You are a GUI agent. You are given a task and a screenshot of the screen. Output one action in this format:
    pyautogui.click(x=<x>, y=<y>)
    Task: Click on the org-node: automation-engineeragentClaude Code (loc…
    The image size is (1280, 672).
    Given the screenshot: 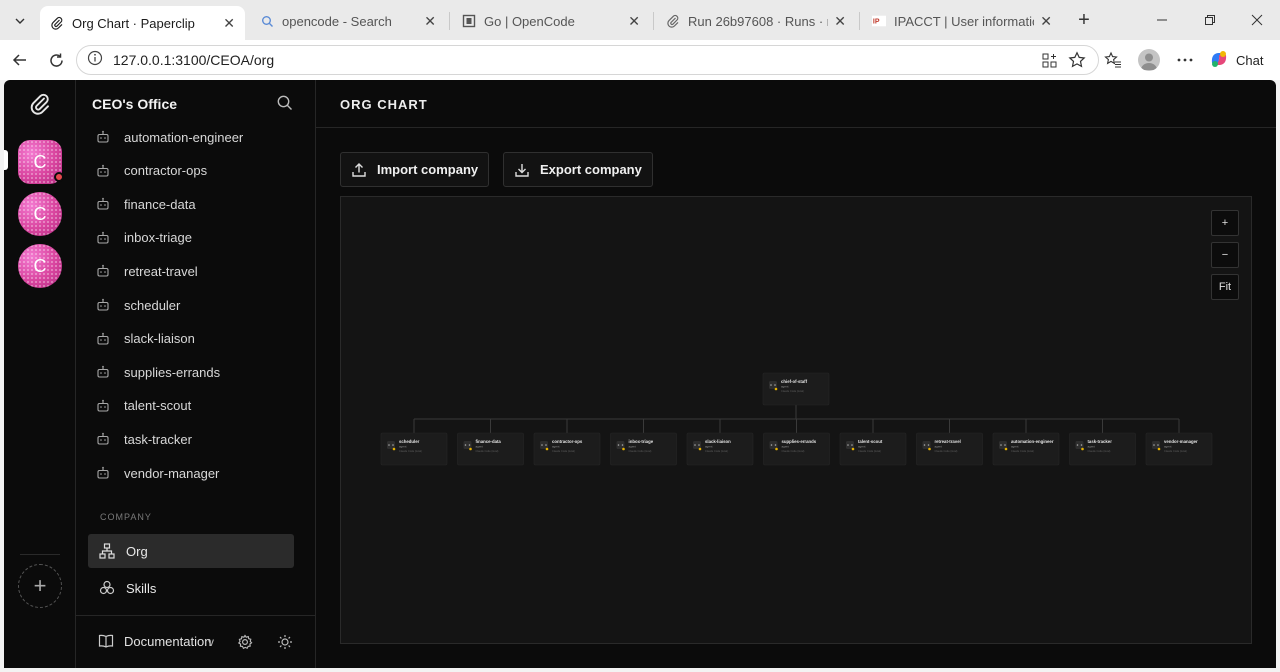 What is the action you would take?
    pyautogui.click(x=1026, y=449)
    